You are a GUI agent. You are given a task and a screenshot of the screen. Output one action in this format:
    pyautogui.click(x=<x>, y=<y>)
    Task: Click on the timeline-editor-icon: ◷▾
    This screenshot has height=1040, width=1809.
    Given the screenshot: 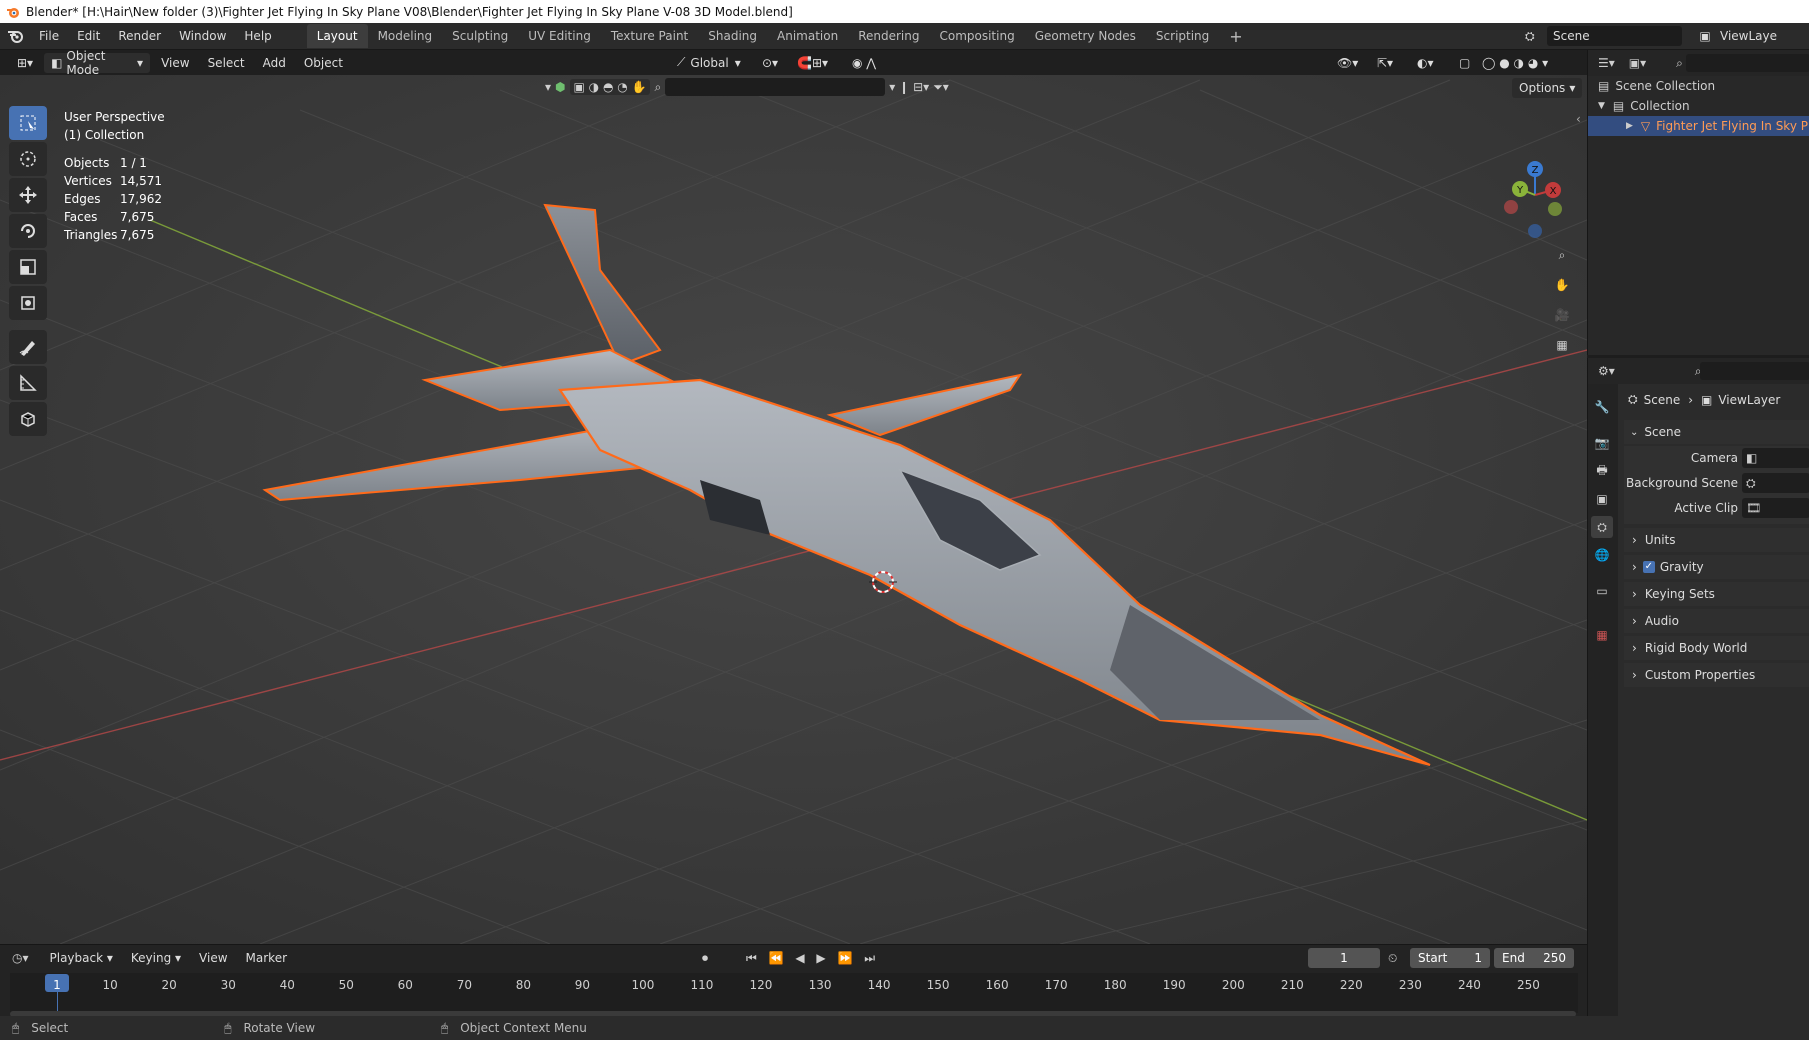 What is the action you would take?
    pyautogui.click(x=20, y=958)
    